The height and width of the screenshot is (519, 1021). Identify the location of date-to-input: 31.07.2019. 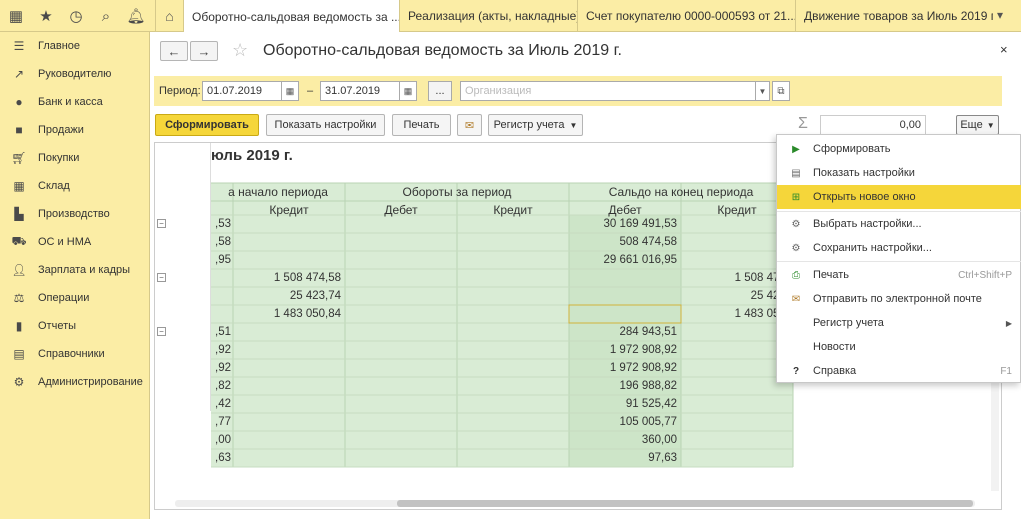
(360, 91).